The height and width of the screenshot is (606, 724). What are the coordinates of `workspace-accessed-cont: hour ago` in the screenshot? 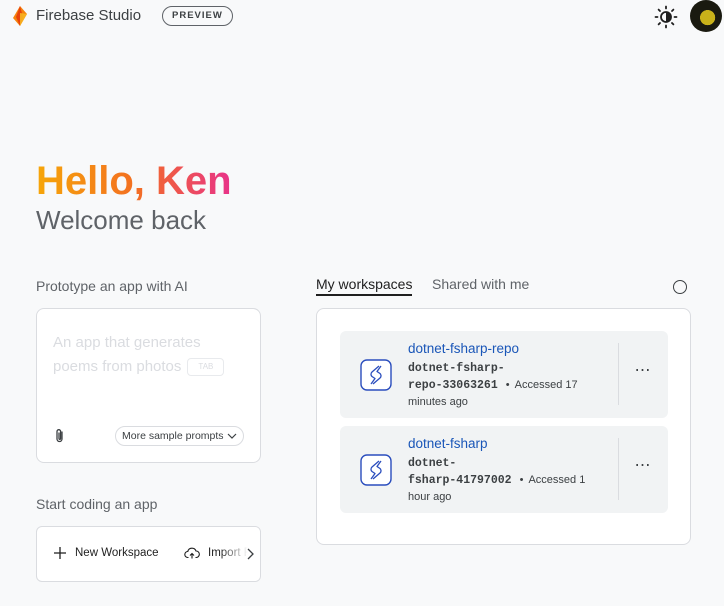 It's located at (430, 497).